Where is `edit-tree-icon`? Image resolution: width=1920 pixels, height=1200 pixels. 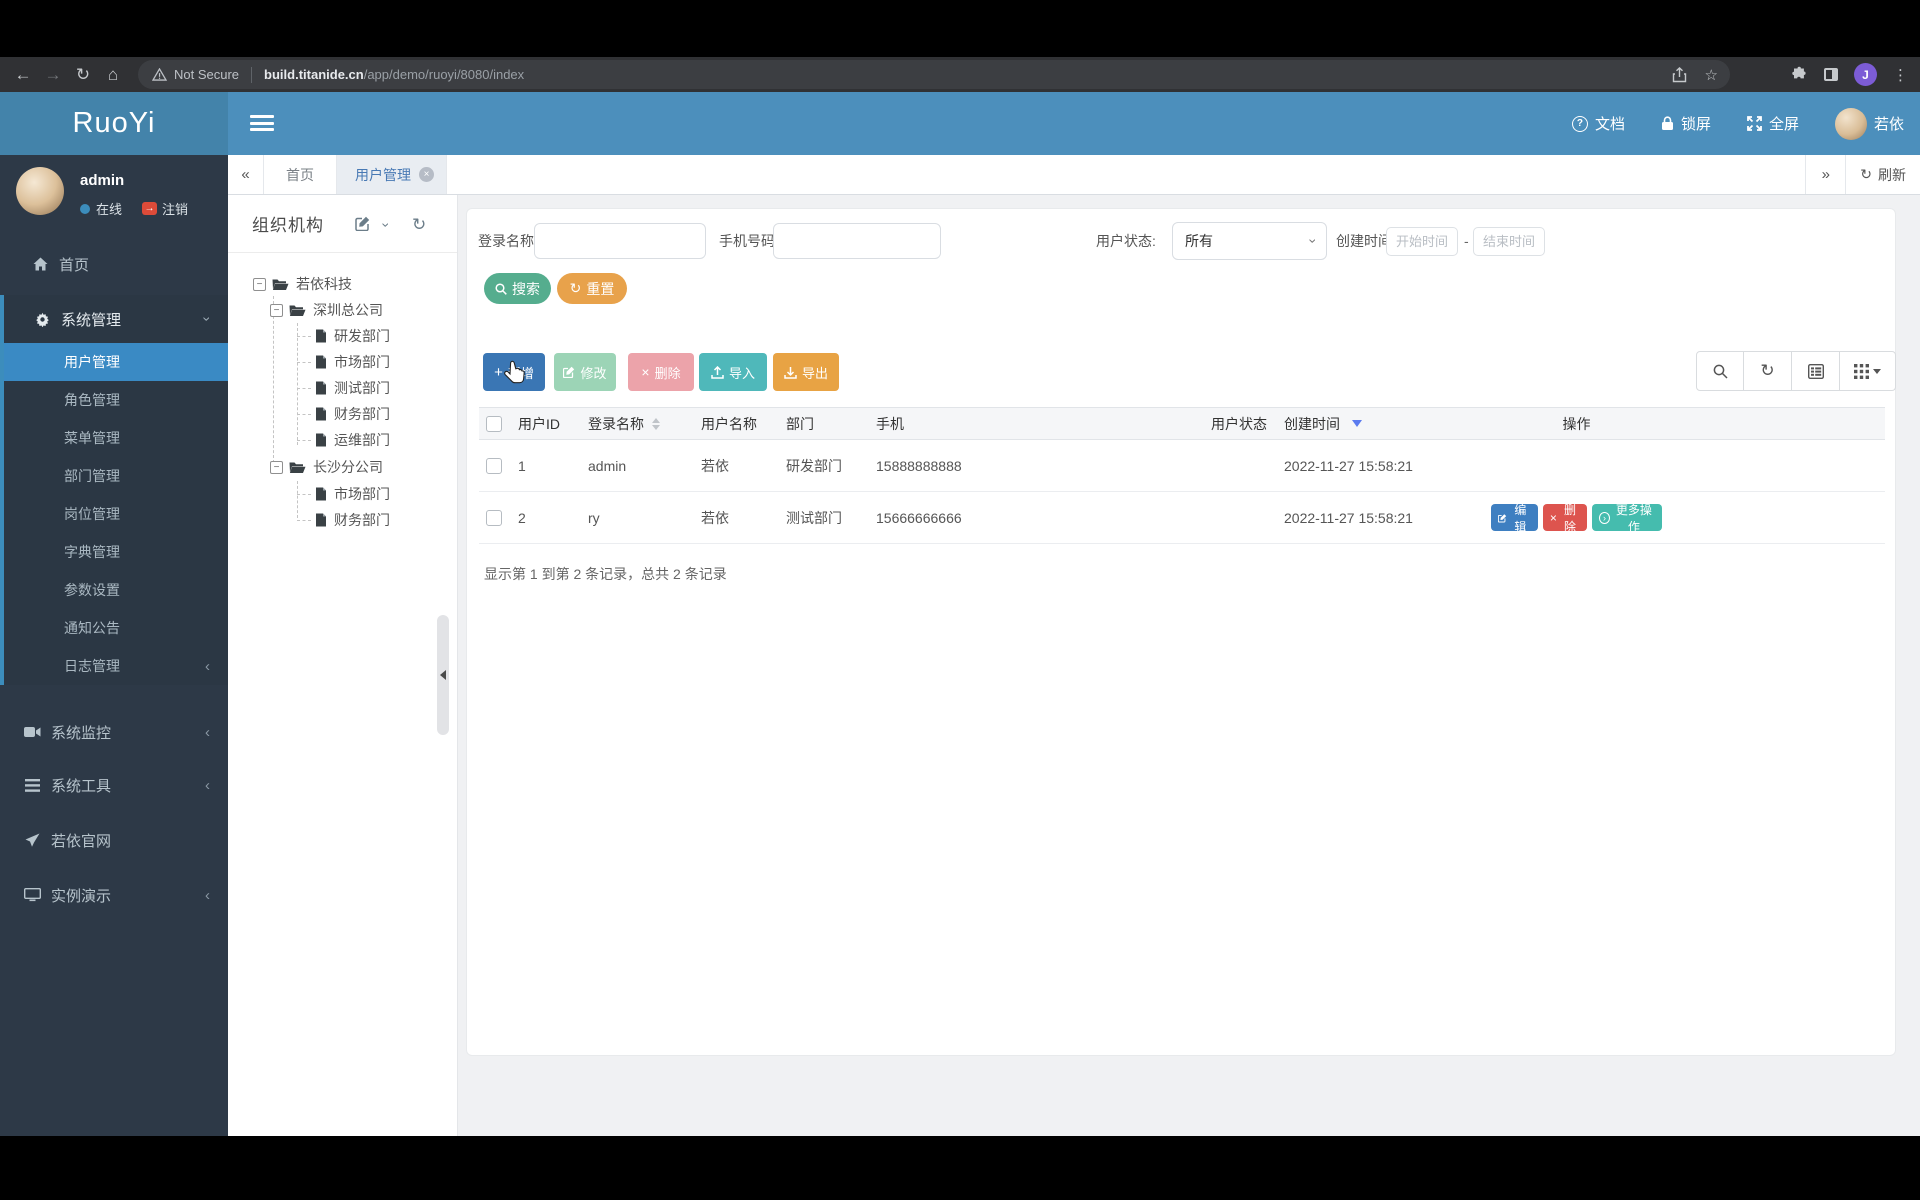
edit-tree-icon is located at coordinates (363, 225).